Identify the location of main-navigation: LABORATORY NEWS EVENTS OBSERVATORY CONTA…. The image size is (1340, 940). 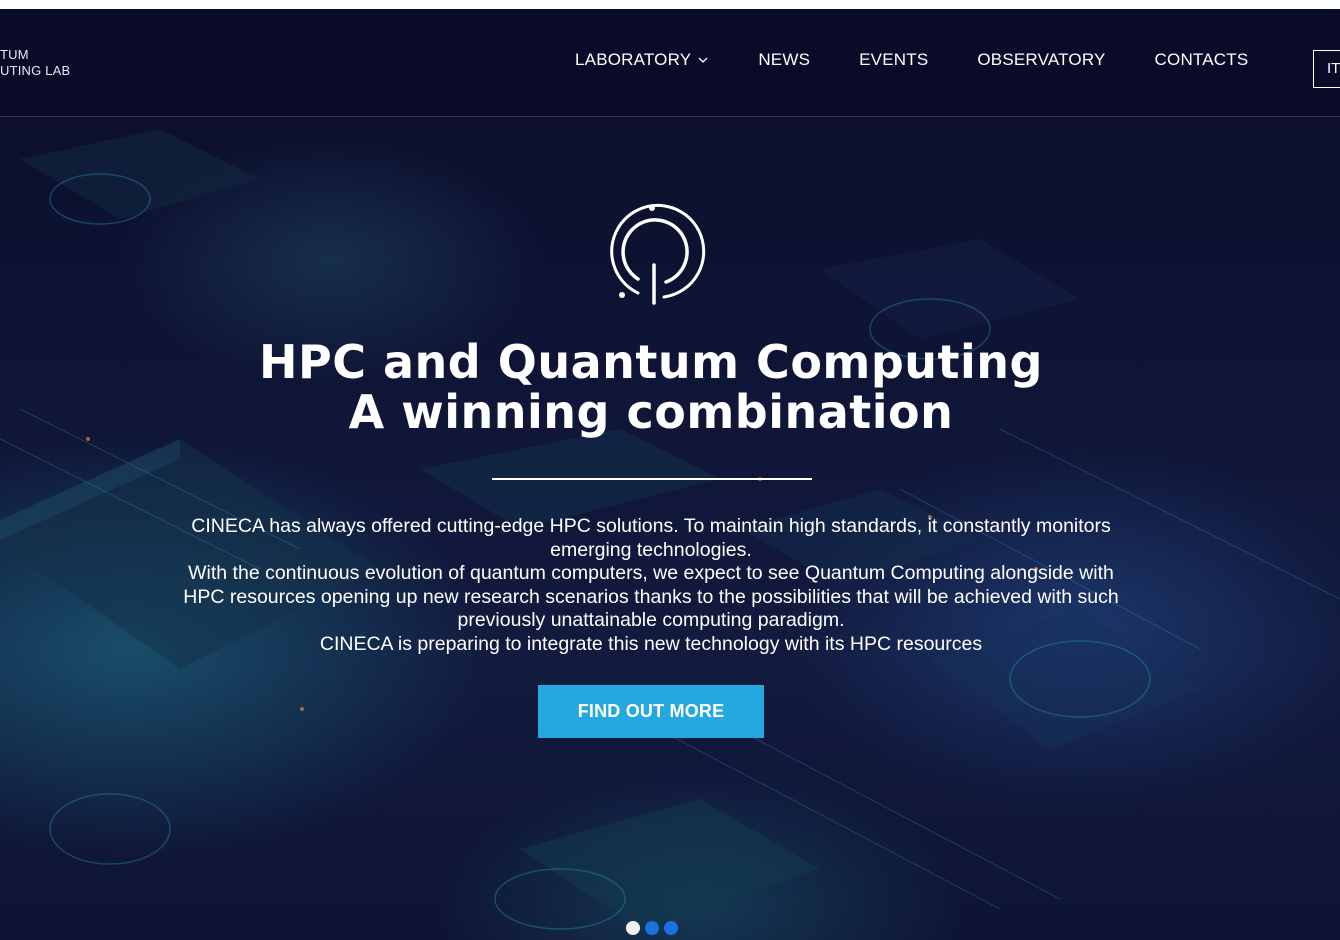
(936, 60).